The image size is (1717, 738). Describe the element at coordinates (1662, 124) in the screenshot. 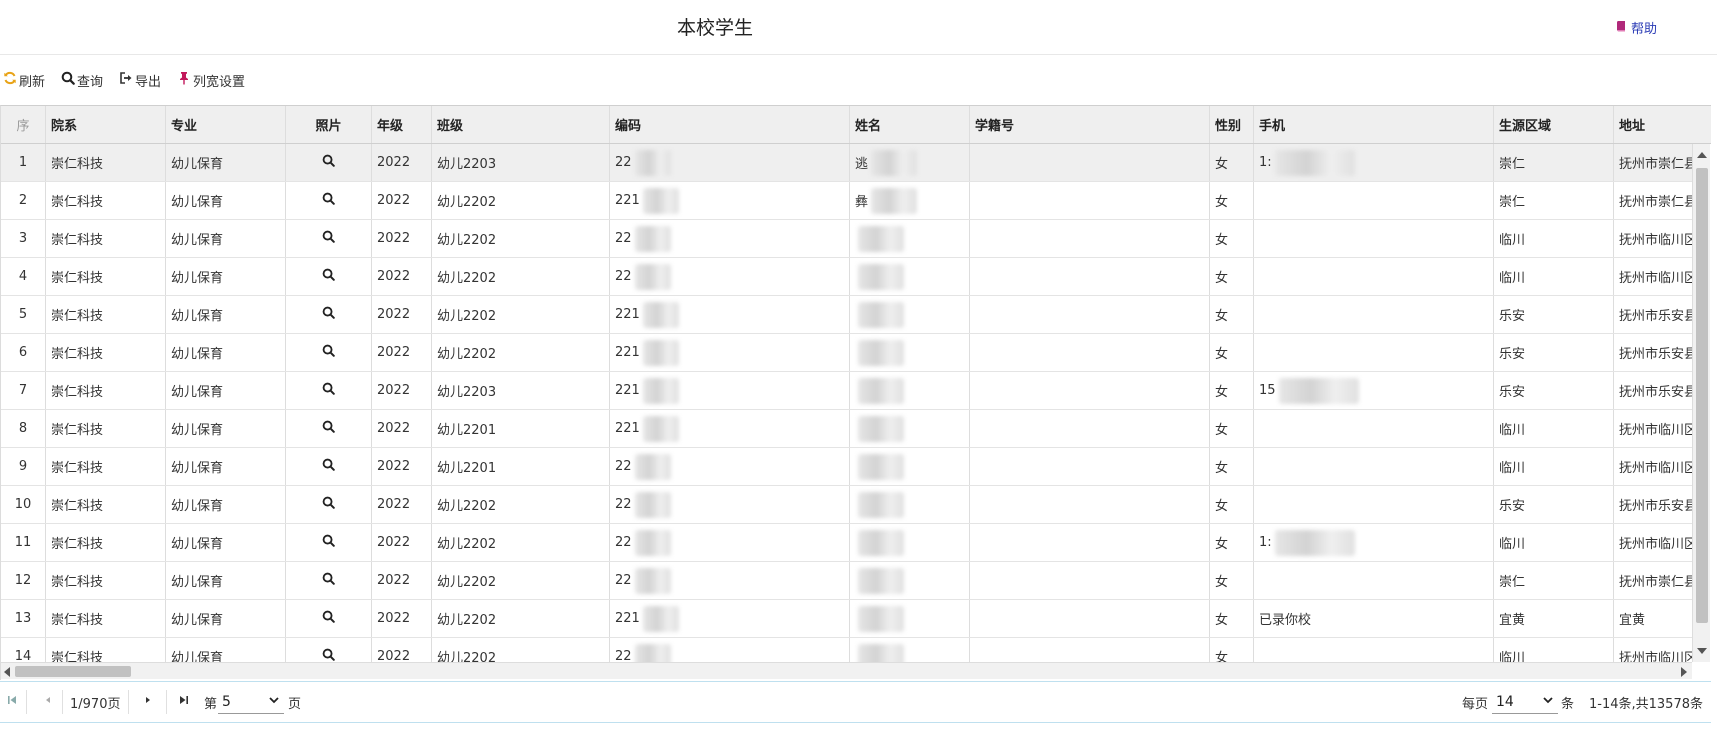

I see `col-address-header: 地址` at that location.